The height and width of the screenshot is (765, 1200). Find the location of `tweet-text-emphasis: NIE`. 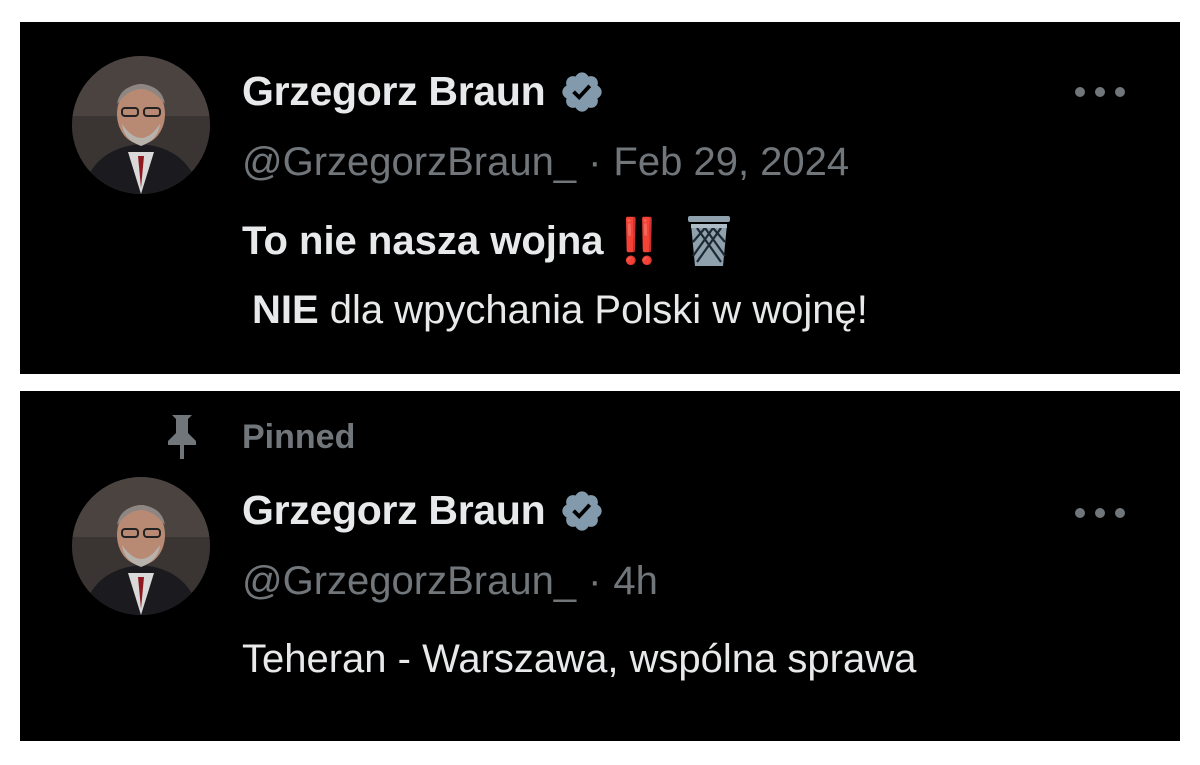

tweet-text-emphasis: NIE is located at coordinates (285, 310).